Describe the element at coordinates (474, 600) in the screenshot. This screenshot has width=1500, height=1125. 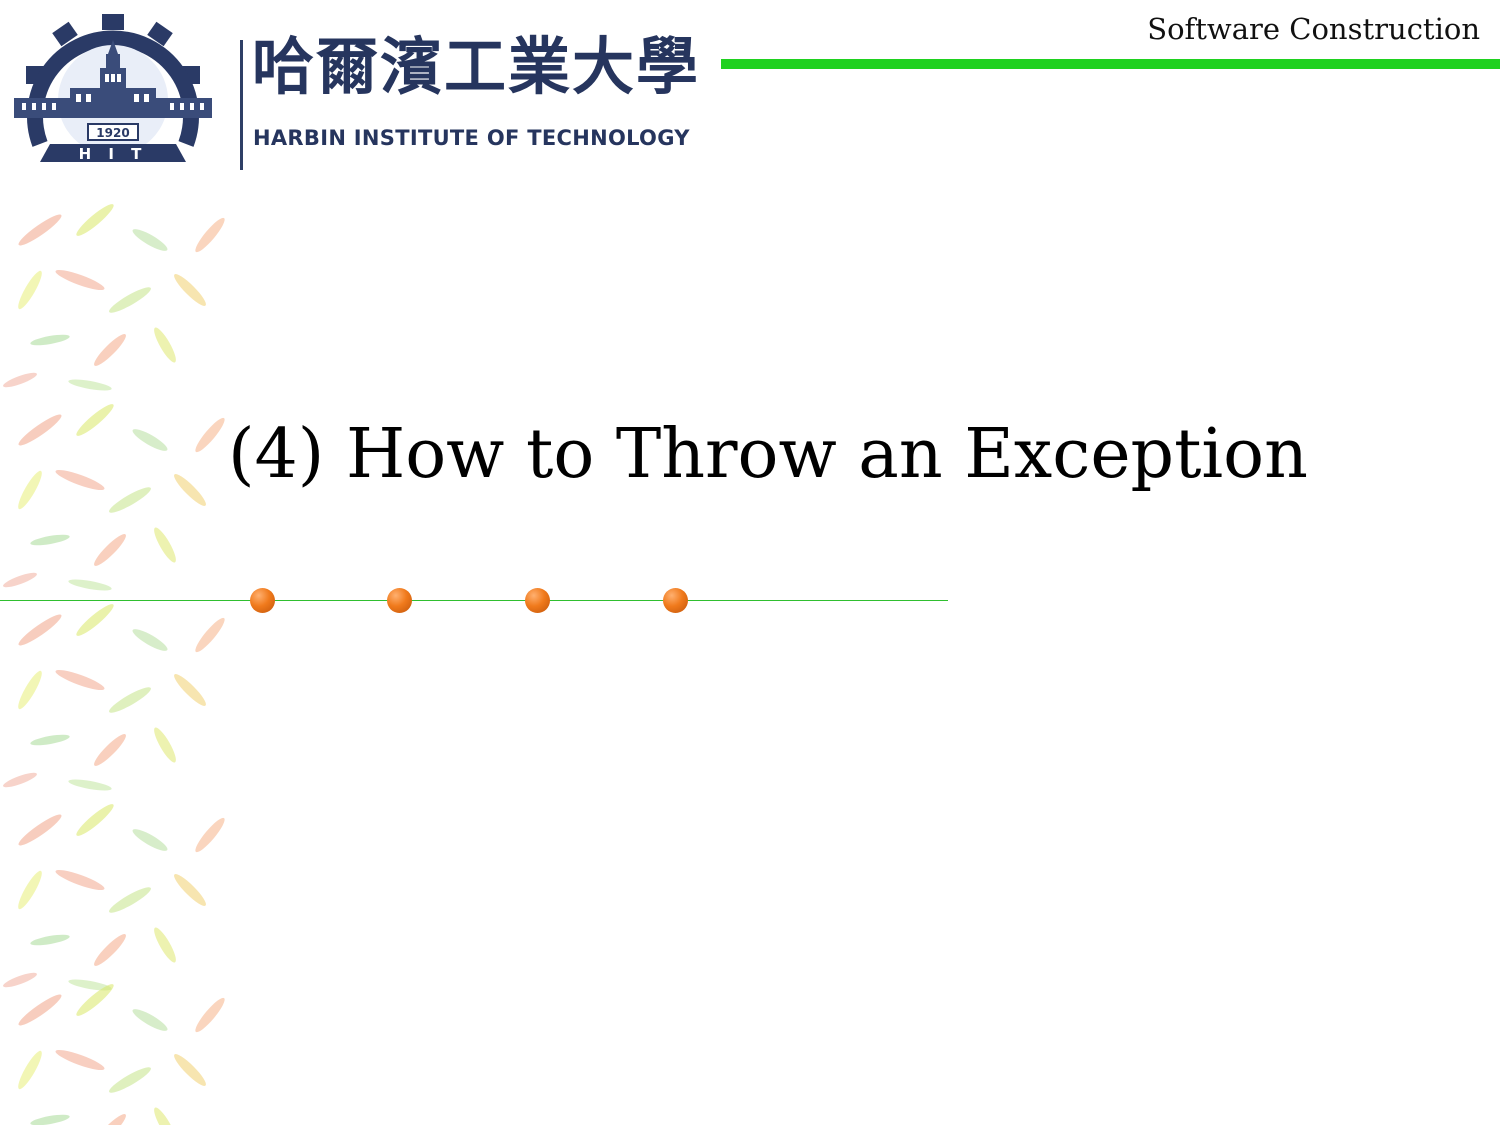
I see `title-underline` at that location.